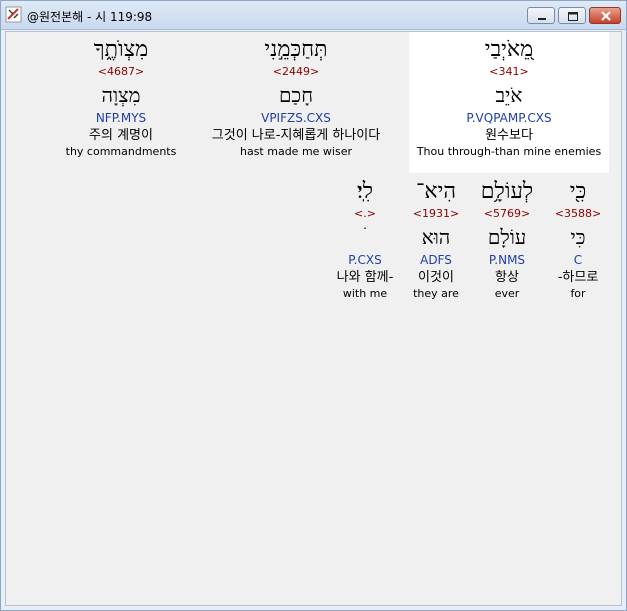 This screenshot has width=627, height=611. I want to click on lemma-word: הוּא, so click(436, 237).